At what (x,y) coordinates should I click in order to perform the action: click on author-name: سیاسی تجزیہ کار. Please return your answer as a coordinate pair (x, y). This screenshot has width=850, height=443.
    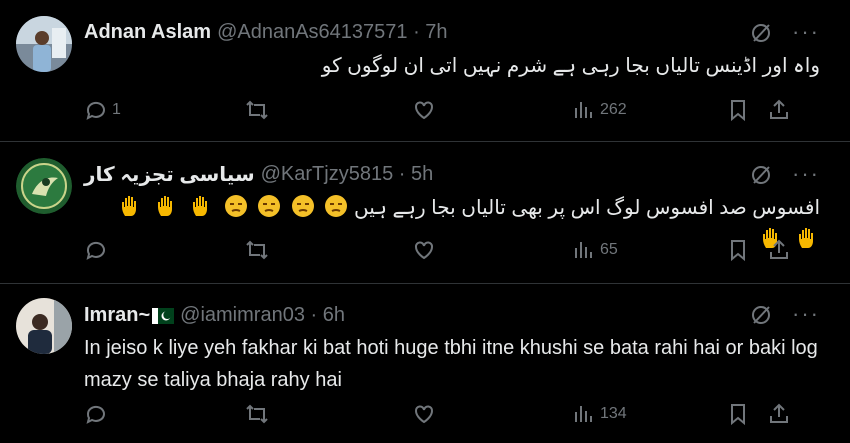
    Looking at the image, I should click on (169, 174).